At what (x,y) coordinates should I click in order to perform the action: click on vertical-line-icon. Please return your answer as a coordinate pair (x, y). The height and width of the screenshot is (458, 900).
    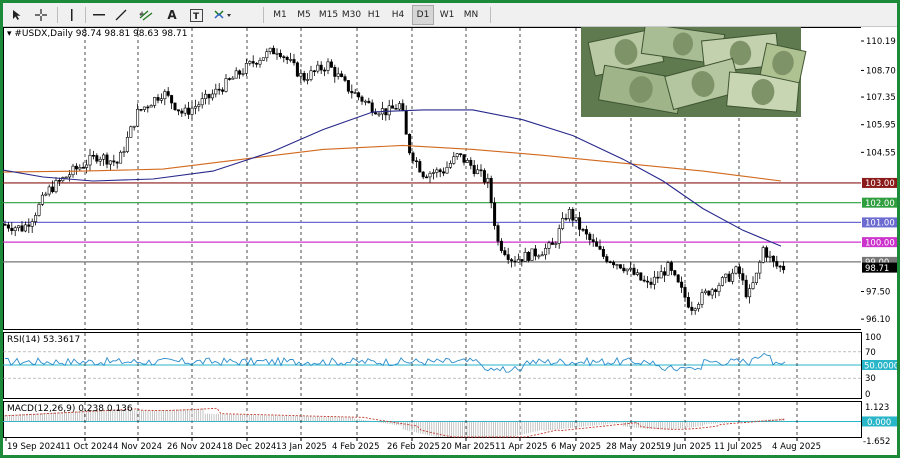
    Looking at the image, I should click on (72, 15).